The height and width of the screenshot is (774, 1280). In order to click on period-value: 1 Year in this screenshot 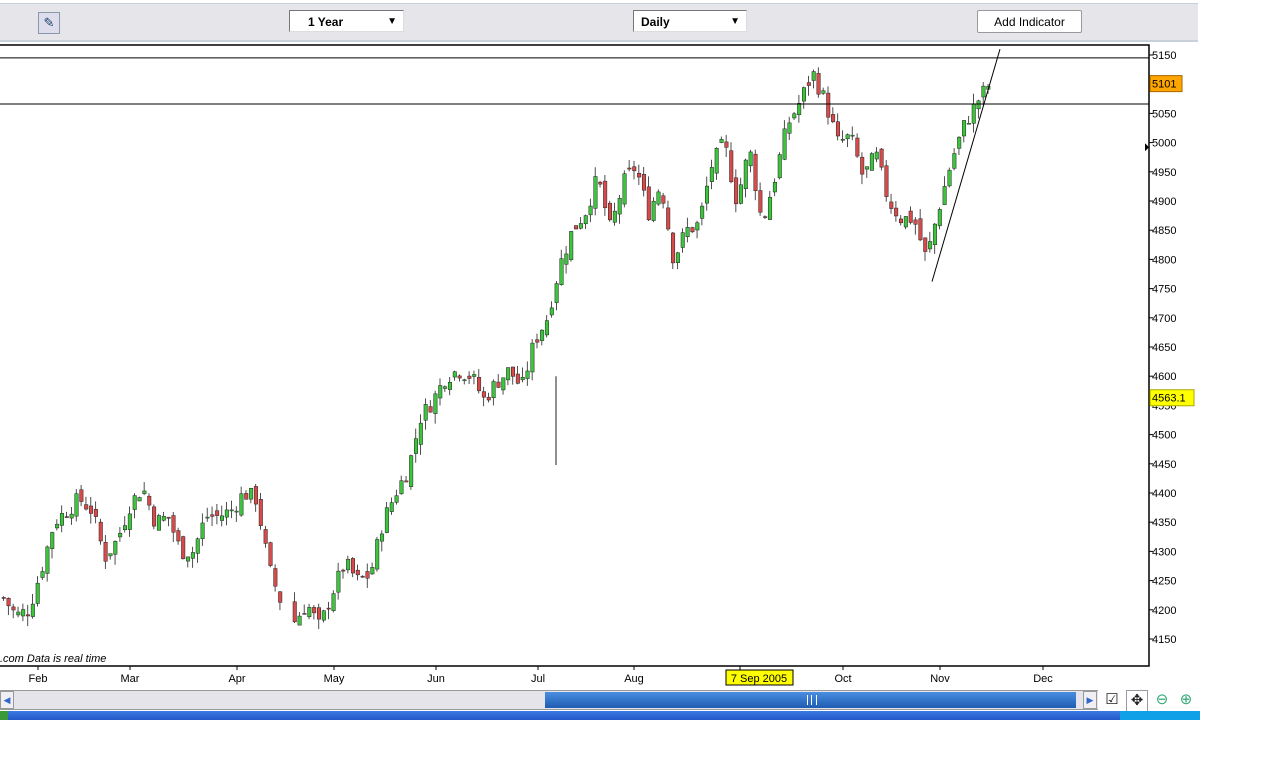, I will do `click(326, 22)`.